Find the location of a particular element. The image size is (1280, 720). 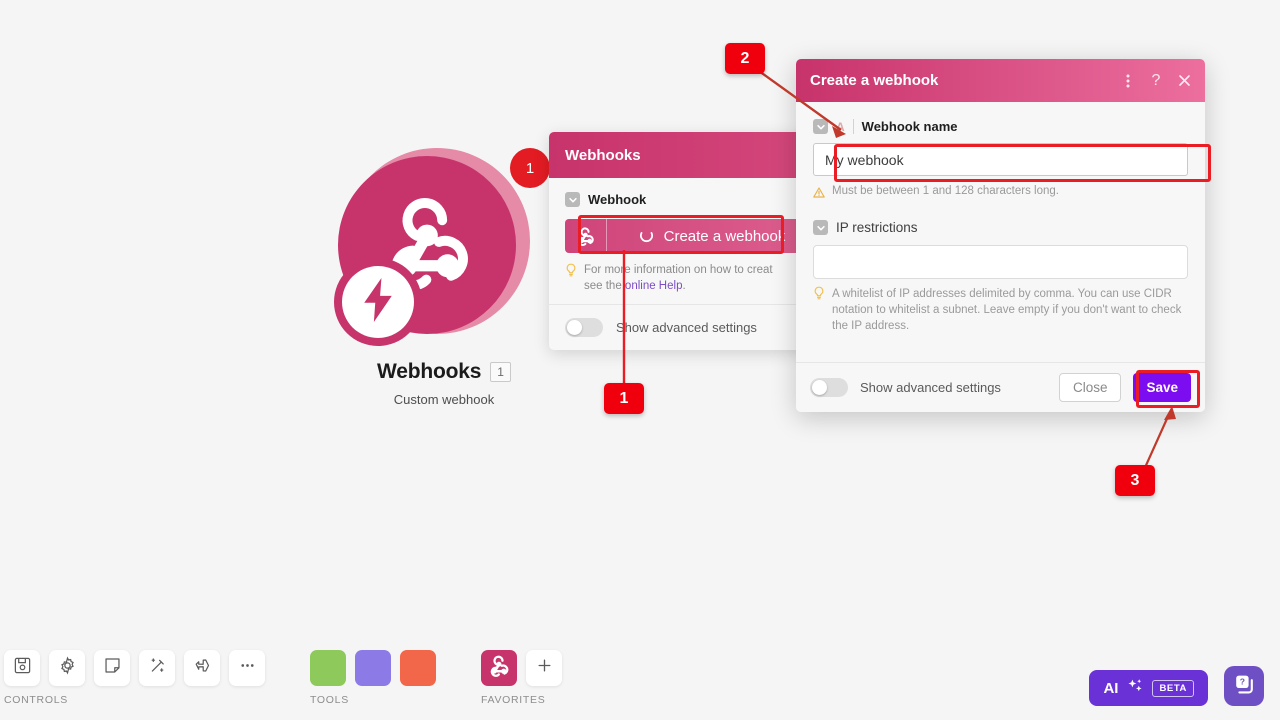

required-marker: A is located at coordinates (840, 126).